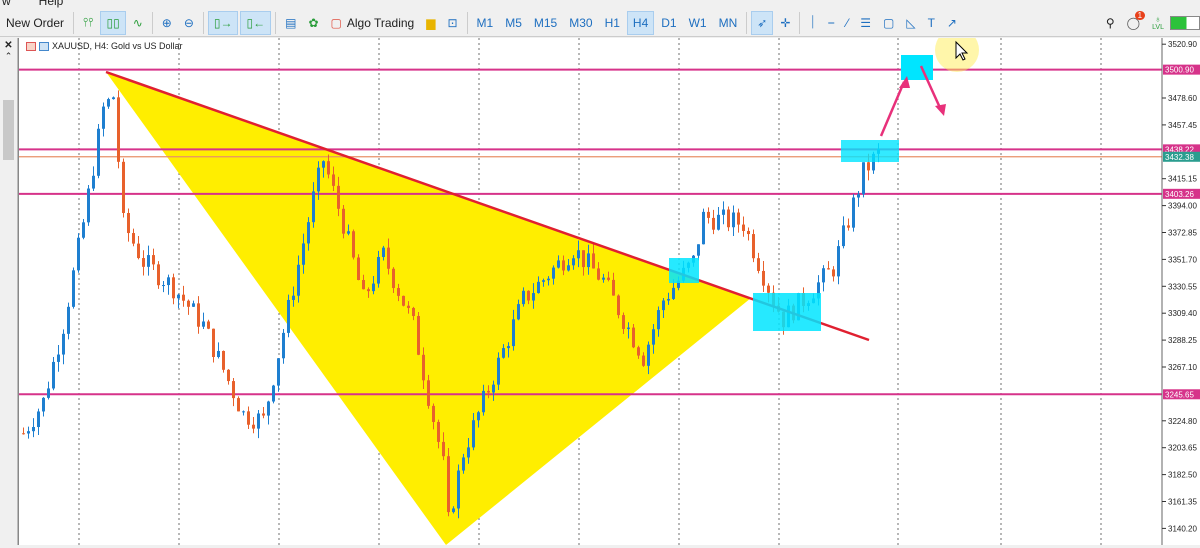 This screenshot has height=548, width=1200. I want to click on timeframe-mn: MN, so click(728, 23).